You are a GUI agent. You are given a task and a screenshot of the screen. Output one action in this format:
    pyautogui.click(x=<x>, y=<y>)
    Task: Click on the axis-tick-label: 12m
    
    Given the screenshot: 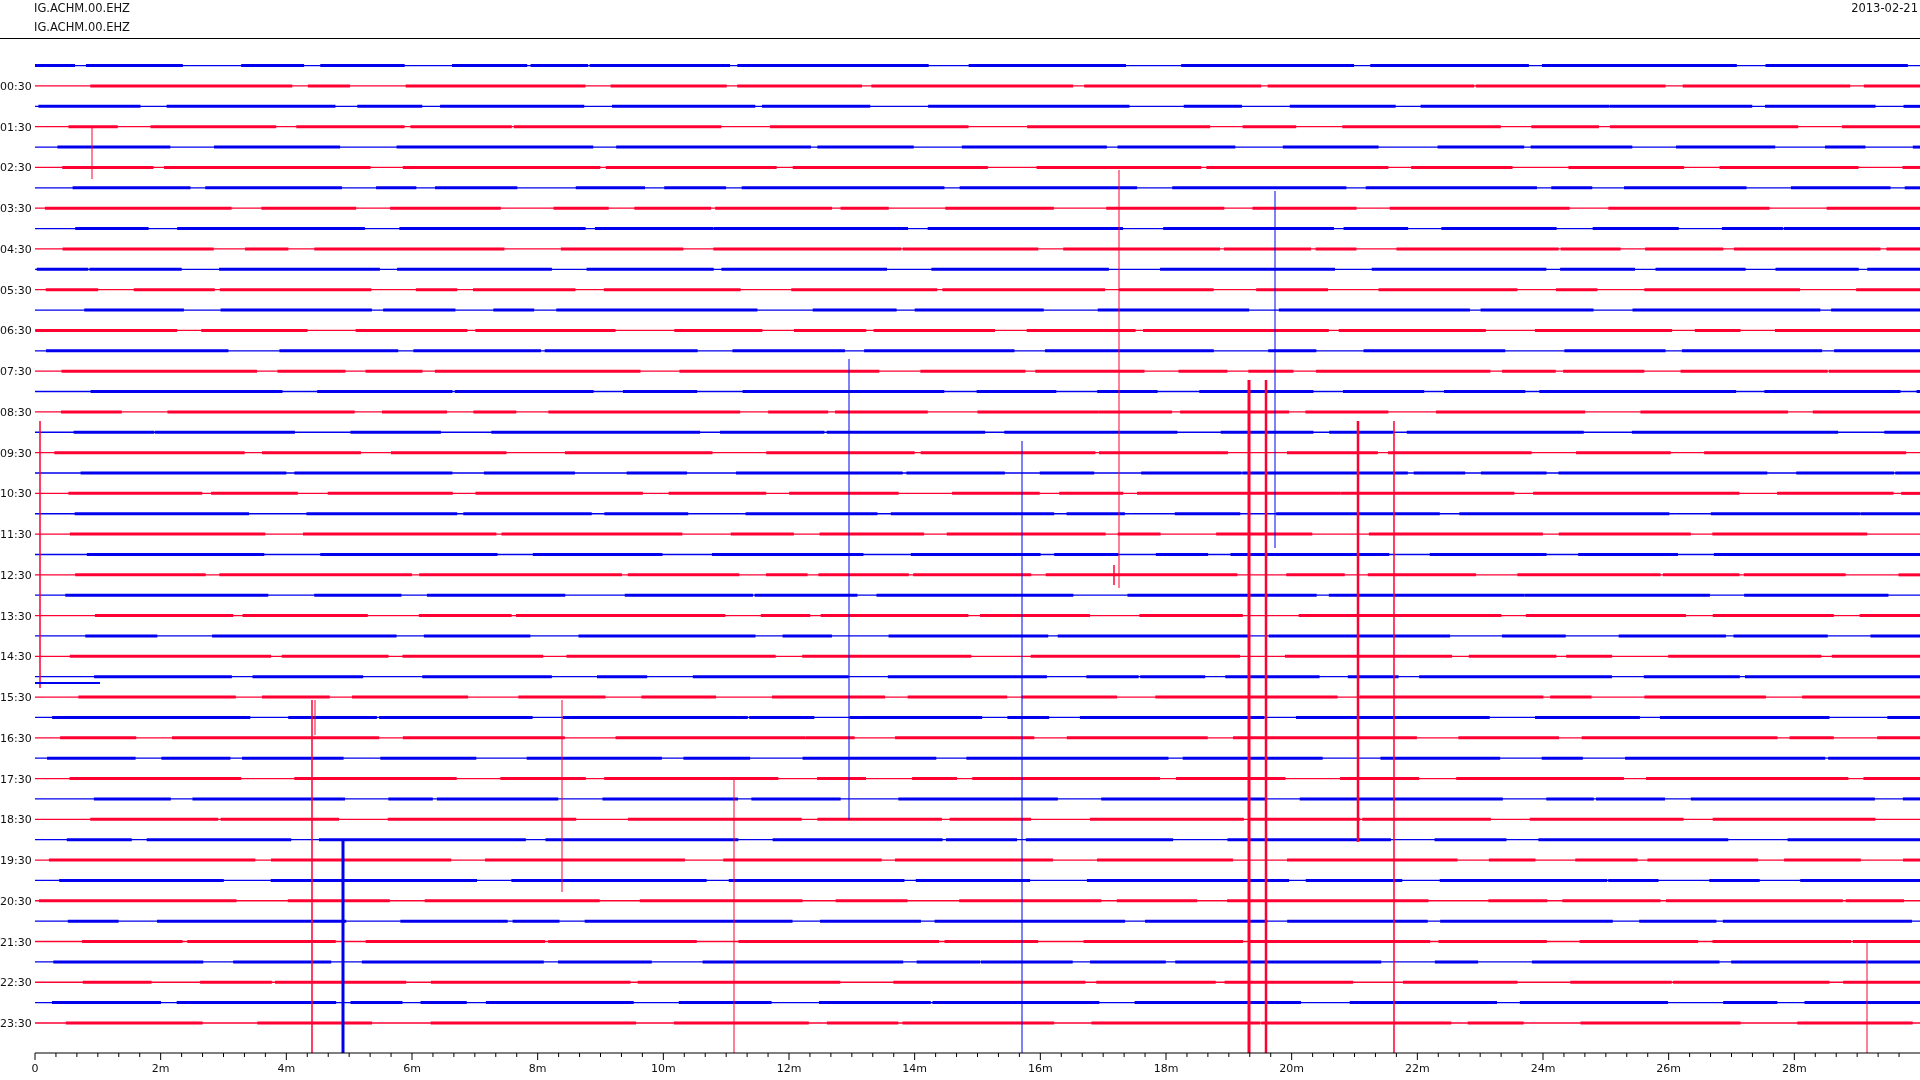 What is the action you would take?
    pyautogui.click(x=789, y=1068)
    